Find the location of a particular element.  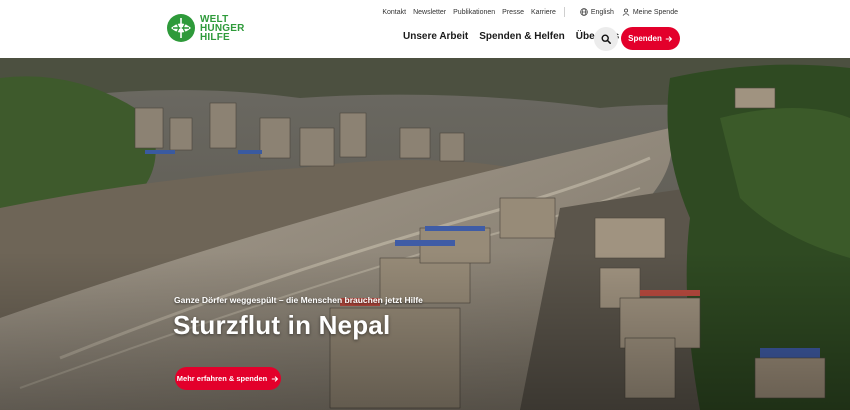

logo-line-3: HILFE is located at coordinates (215, 37).